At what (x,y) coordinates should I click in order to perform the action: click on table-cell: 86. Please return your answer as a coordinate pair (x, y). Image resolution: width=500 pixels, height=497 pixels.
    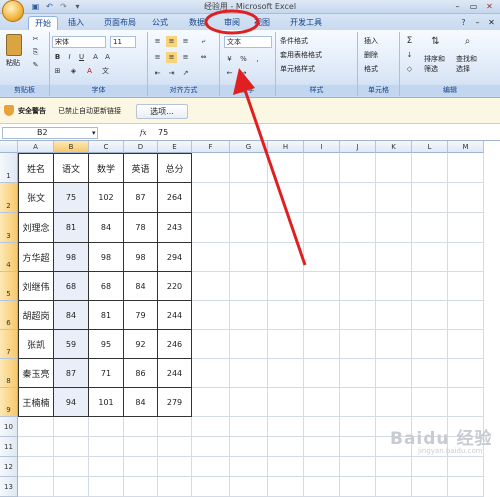
    Looking at the image, I should click on (141, 373).